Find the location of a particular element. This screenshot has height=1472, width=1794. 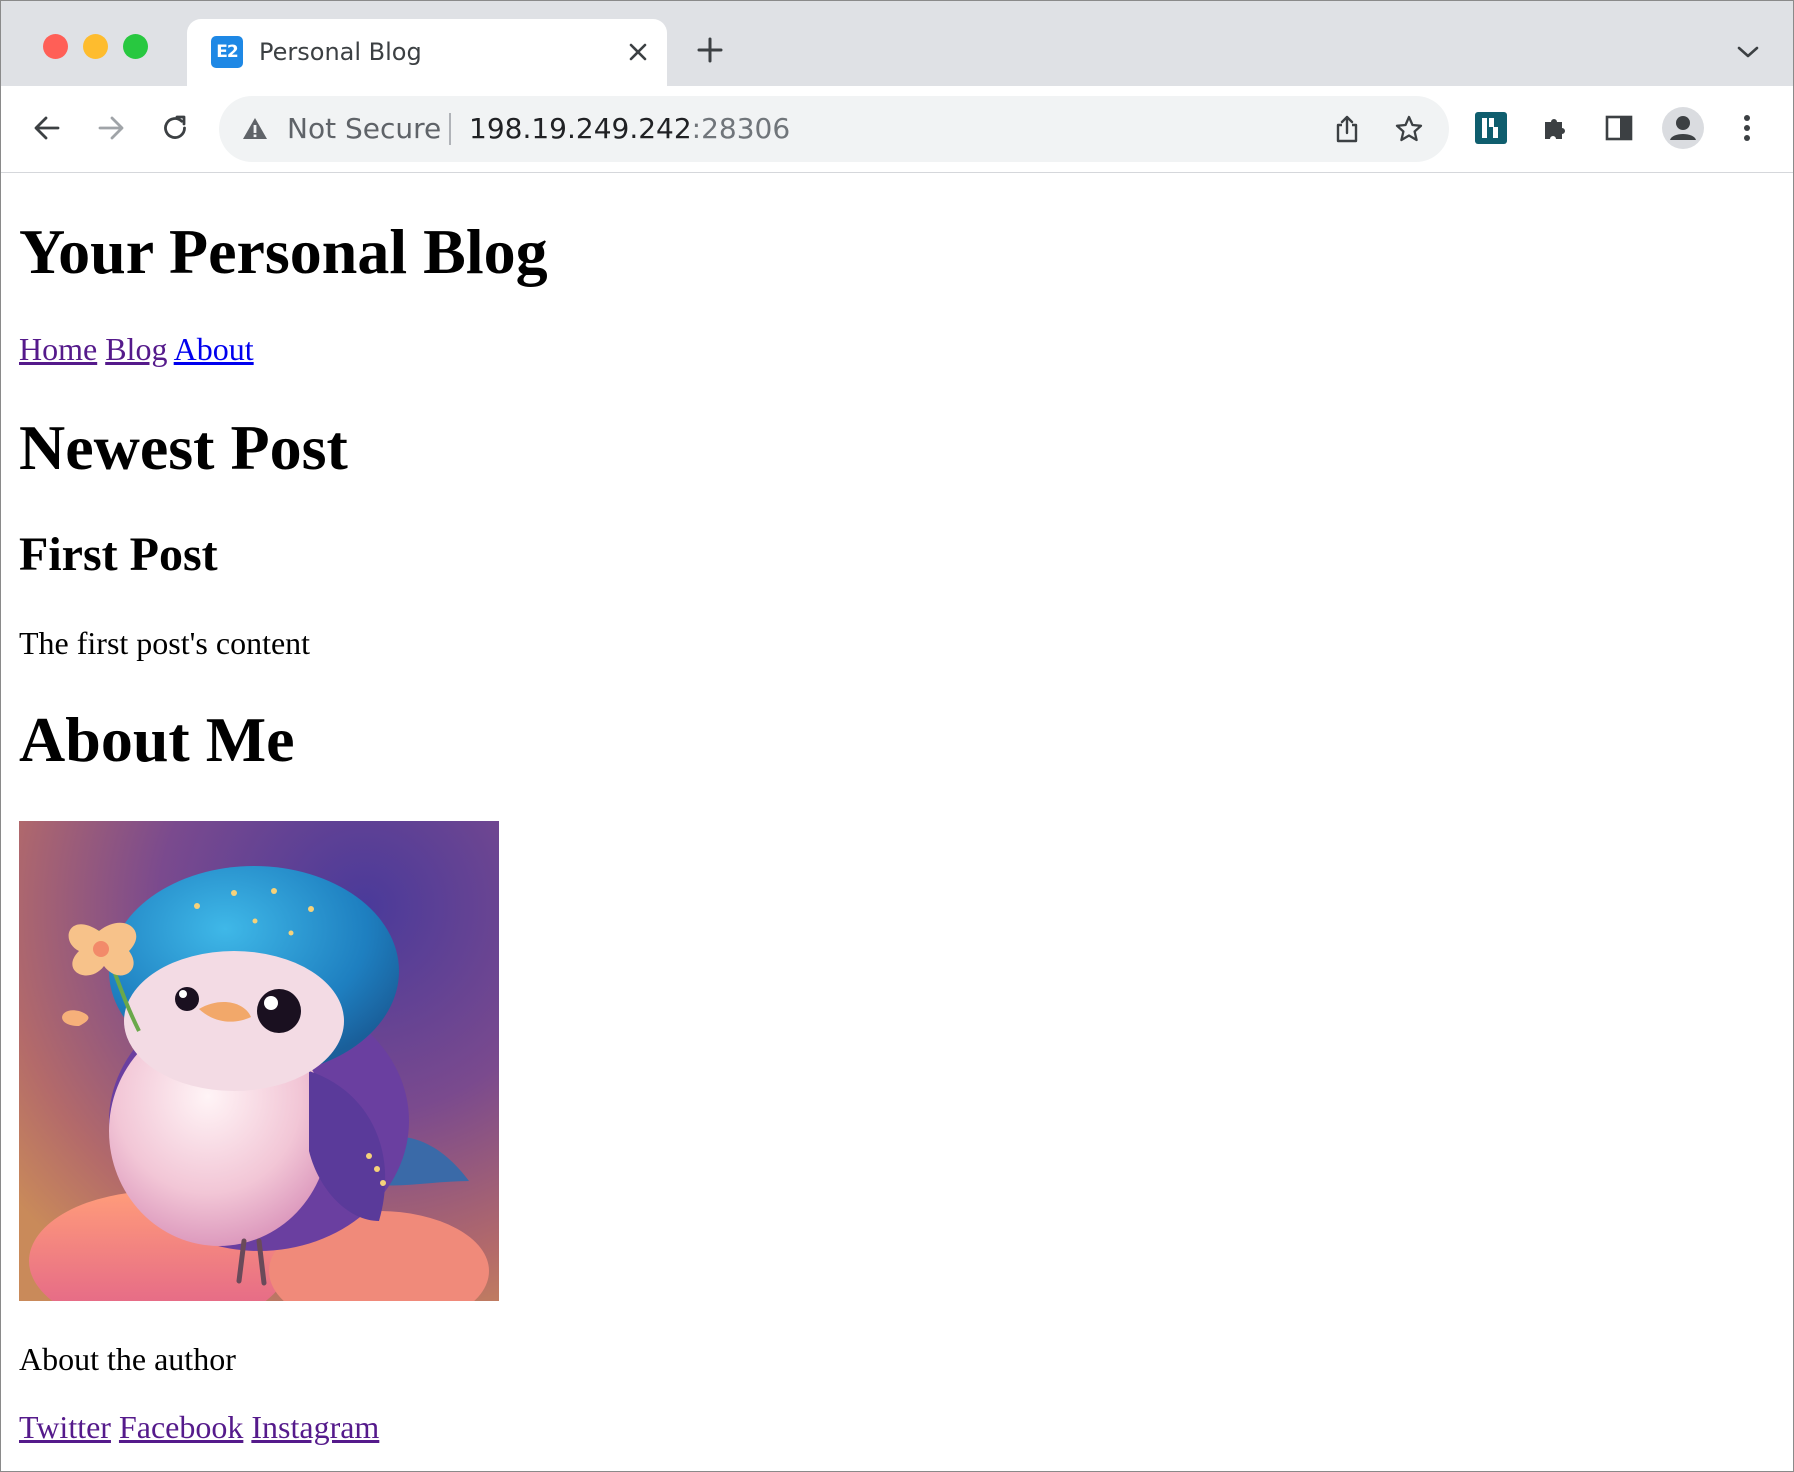

browser-toolbar: Not Secure 198.19.249.242:28306 is located at coordinates (897, 129).